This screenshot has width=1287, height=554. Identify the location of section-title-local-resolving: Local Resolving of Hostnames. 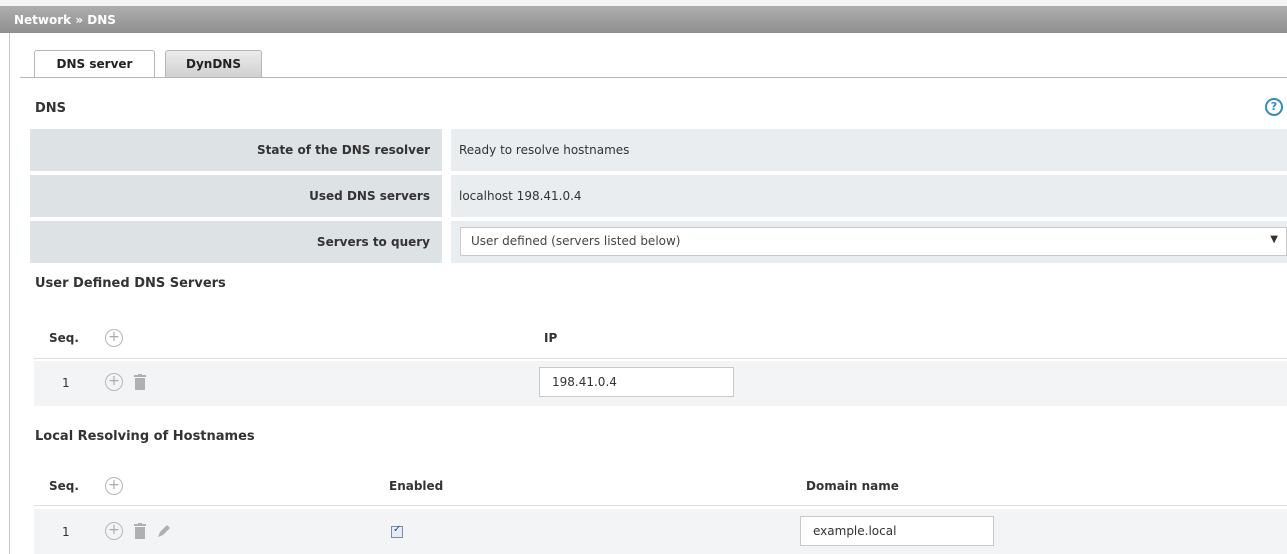
(145, 436).